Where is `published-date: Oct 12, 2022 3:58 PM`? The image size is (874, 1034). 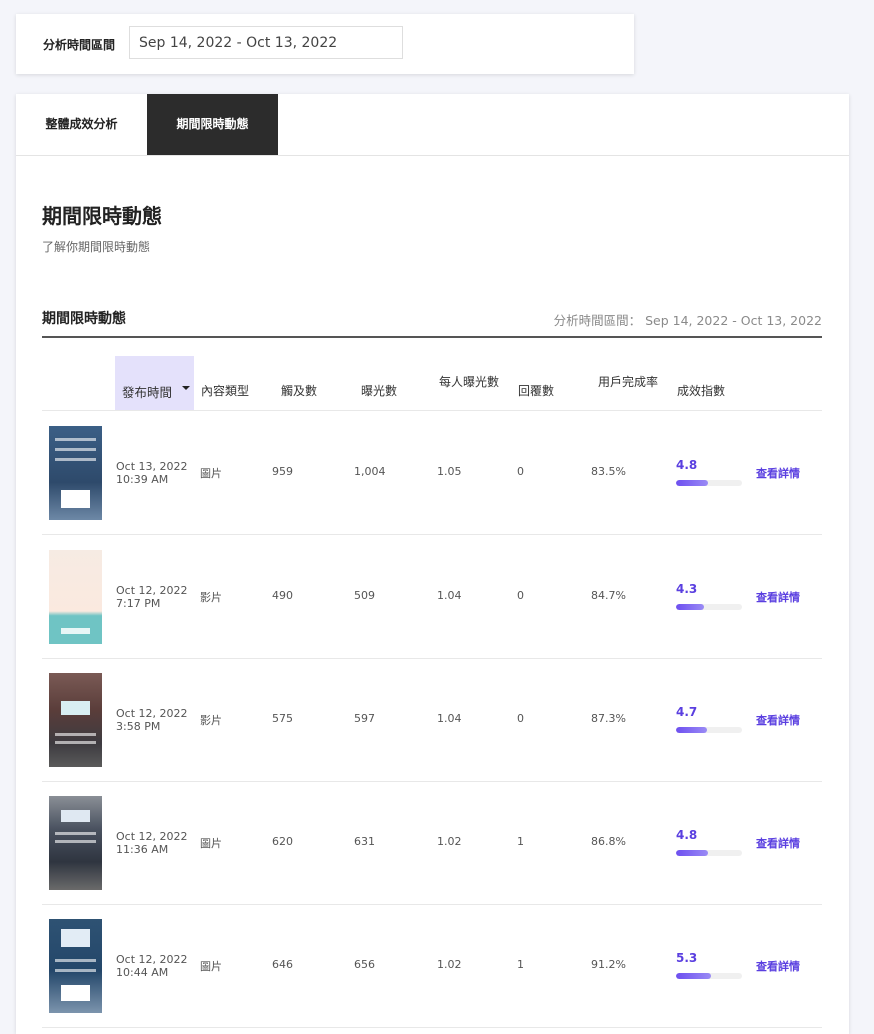 published-date: Oct 12, 2022 3:58 PM is located at coordinates (152, 720).